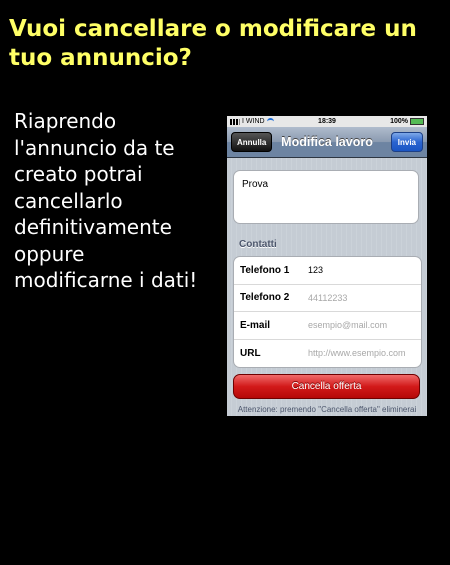  I want to click on url-row: URL http://www.esempio.com, so click(327, 354).